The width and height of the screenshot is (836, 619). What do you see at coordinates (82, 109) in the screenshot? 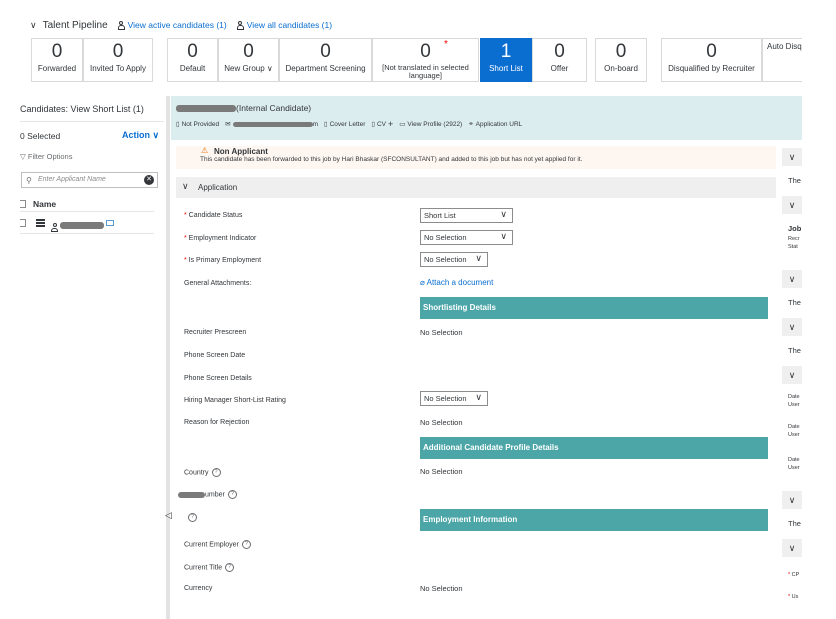
I see `candidates-list-title: Candidates: View Short List (1)` at bounding box center [82, 109].